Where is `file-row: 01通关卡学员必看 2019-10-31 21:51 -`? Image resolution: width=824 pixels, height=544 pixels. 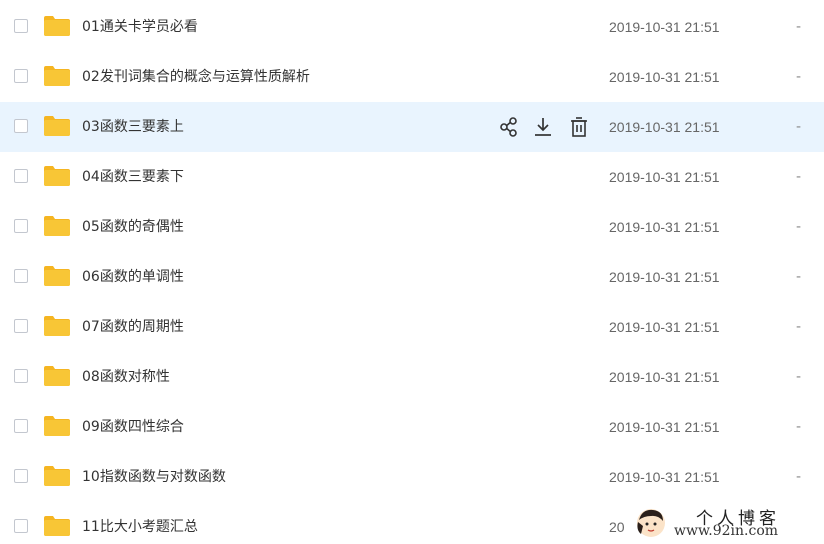 file-row: 01通关卡学员必看 2019-10-31 21:51 - is located at coordinates (412, 27).